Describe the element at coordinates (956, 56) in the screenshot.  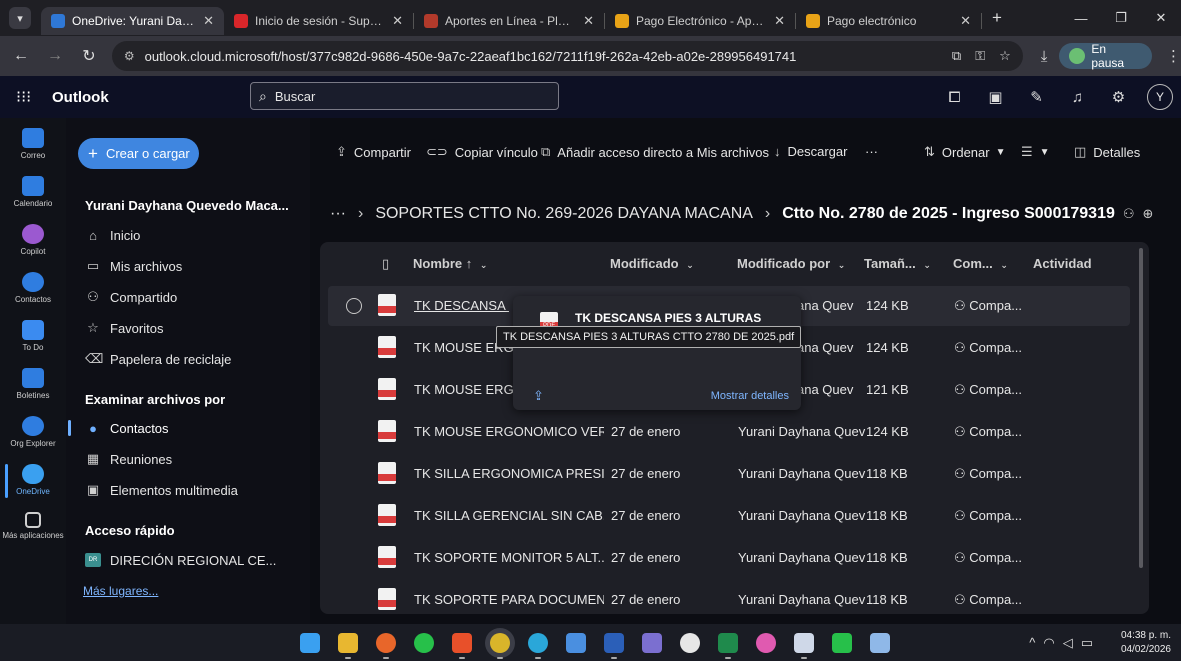
I see `cast-icon: ⧉` at that location.